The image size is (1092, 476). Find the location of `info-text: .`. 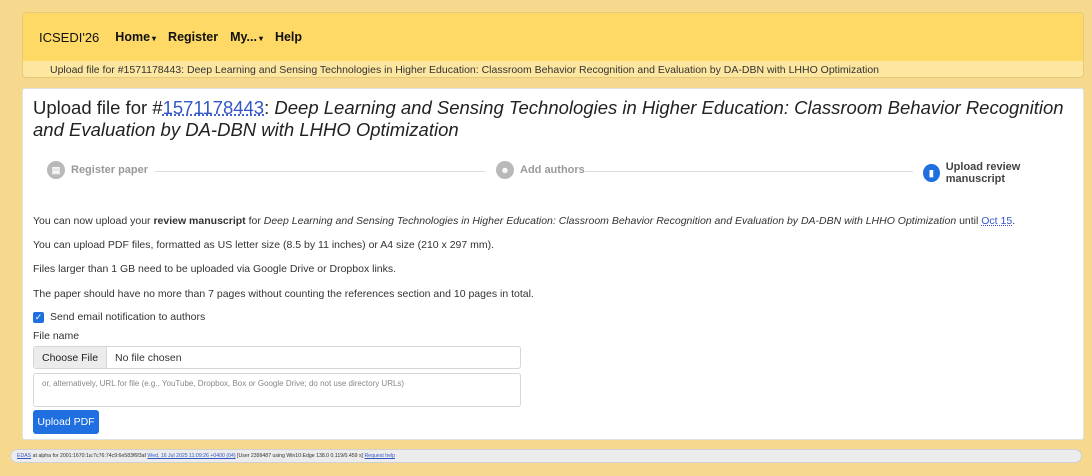

info-text: . is located at coordinates (1014, 221).